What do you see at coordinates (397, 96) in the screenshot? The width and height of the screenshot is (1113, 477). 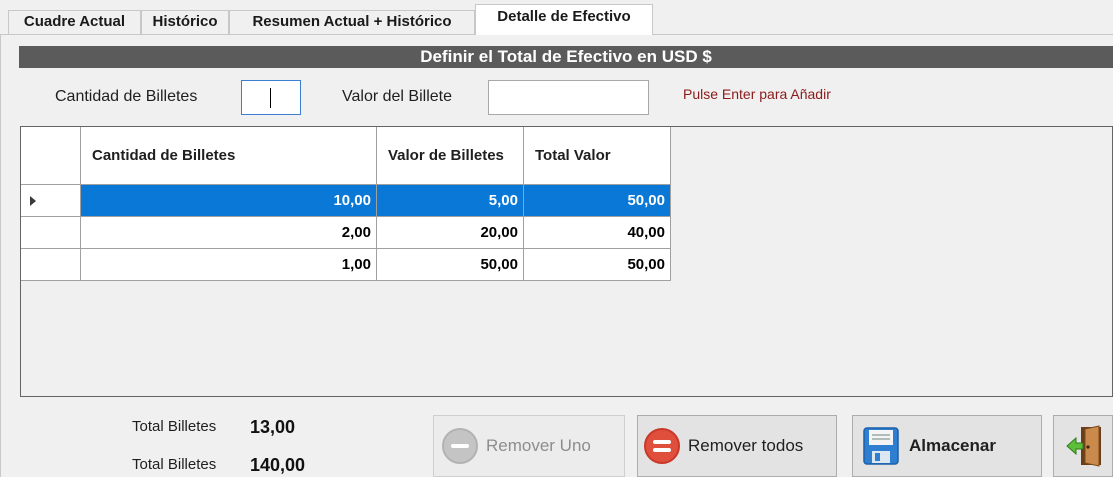 I see `valor-label: Valor del Billete` at bounding box center [397, 96].